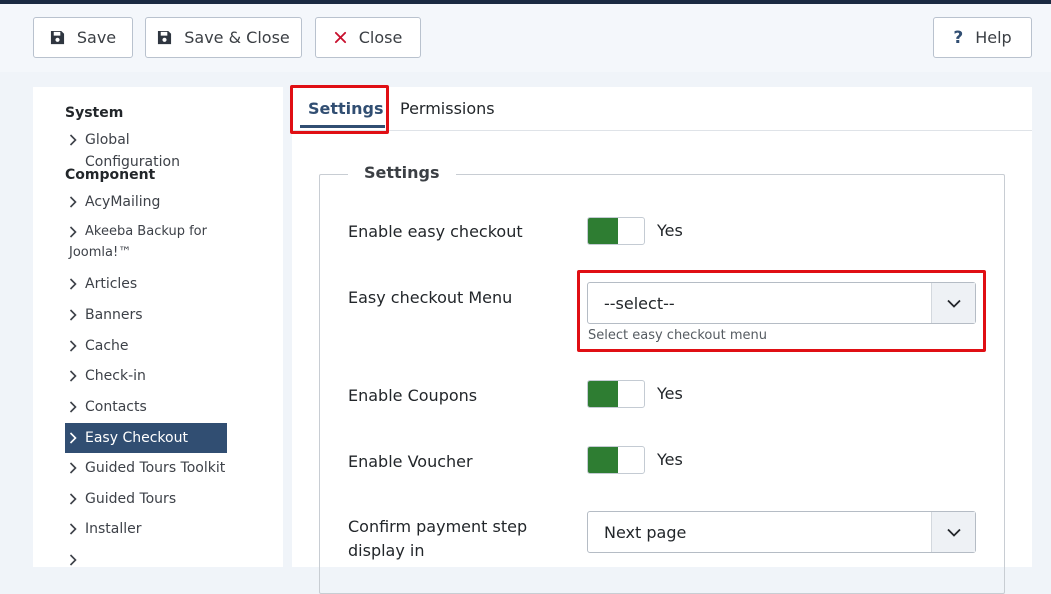  Describe the element at coordinates (110, 175) in the screenshot. I see `sidebar-heading-component: Component` at that location.